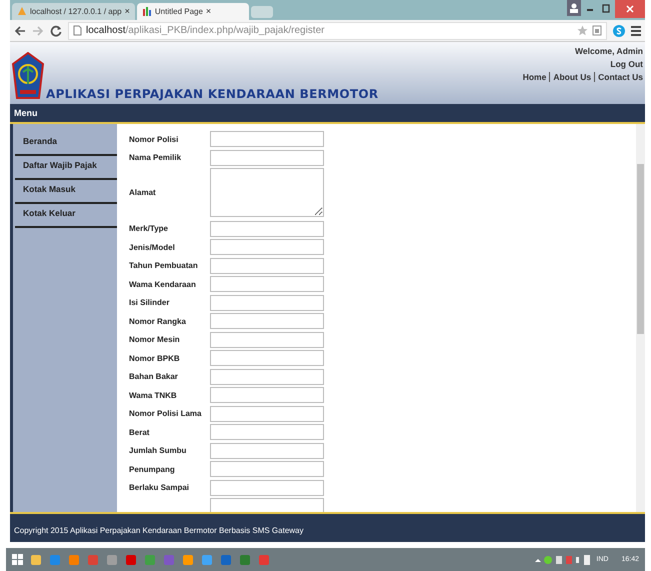 The height and width of the screenshot is (571, 651). What do you see at coordinates (178, 11) in the screenshot?
I see `tab-title: Untitled Page` at bounding box center [178, 11].